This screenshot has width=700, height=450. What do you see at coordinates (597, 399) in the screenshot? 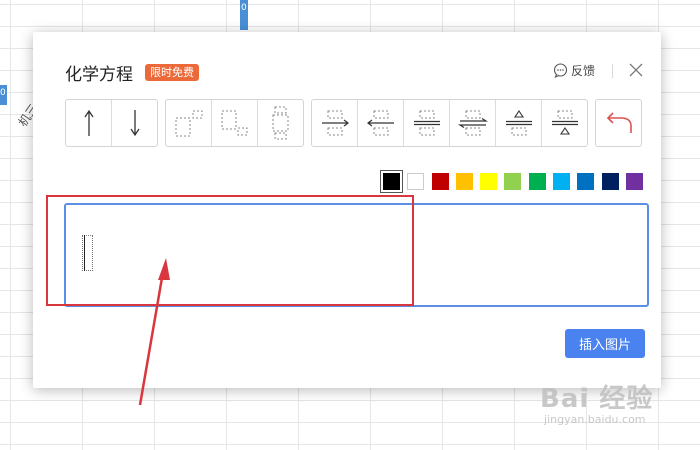
I see `watermark-logo: Bai 经验` at bounding box center [597, 399].